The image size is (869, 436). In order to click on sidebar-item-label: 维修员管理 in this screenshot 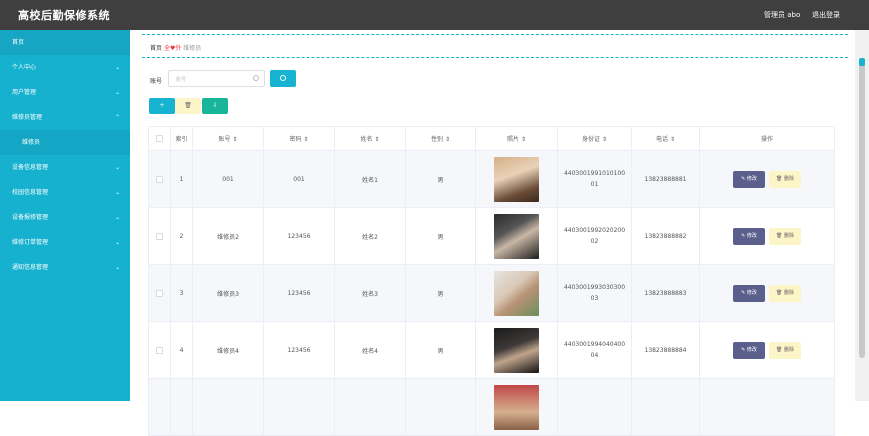, I will do `click(27, 117)`.